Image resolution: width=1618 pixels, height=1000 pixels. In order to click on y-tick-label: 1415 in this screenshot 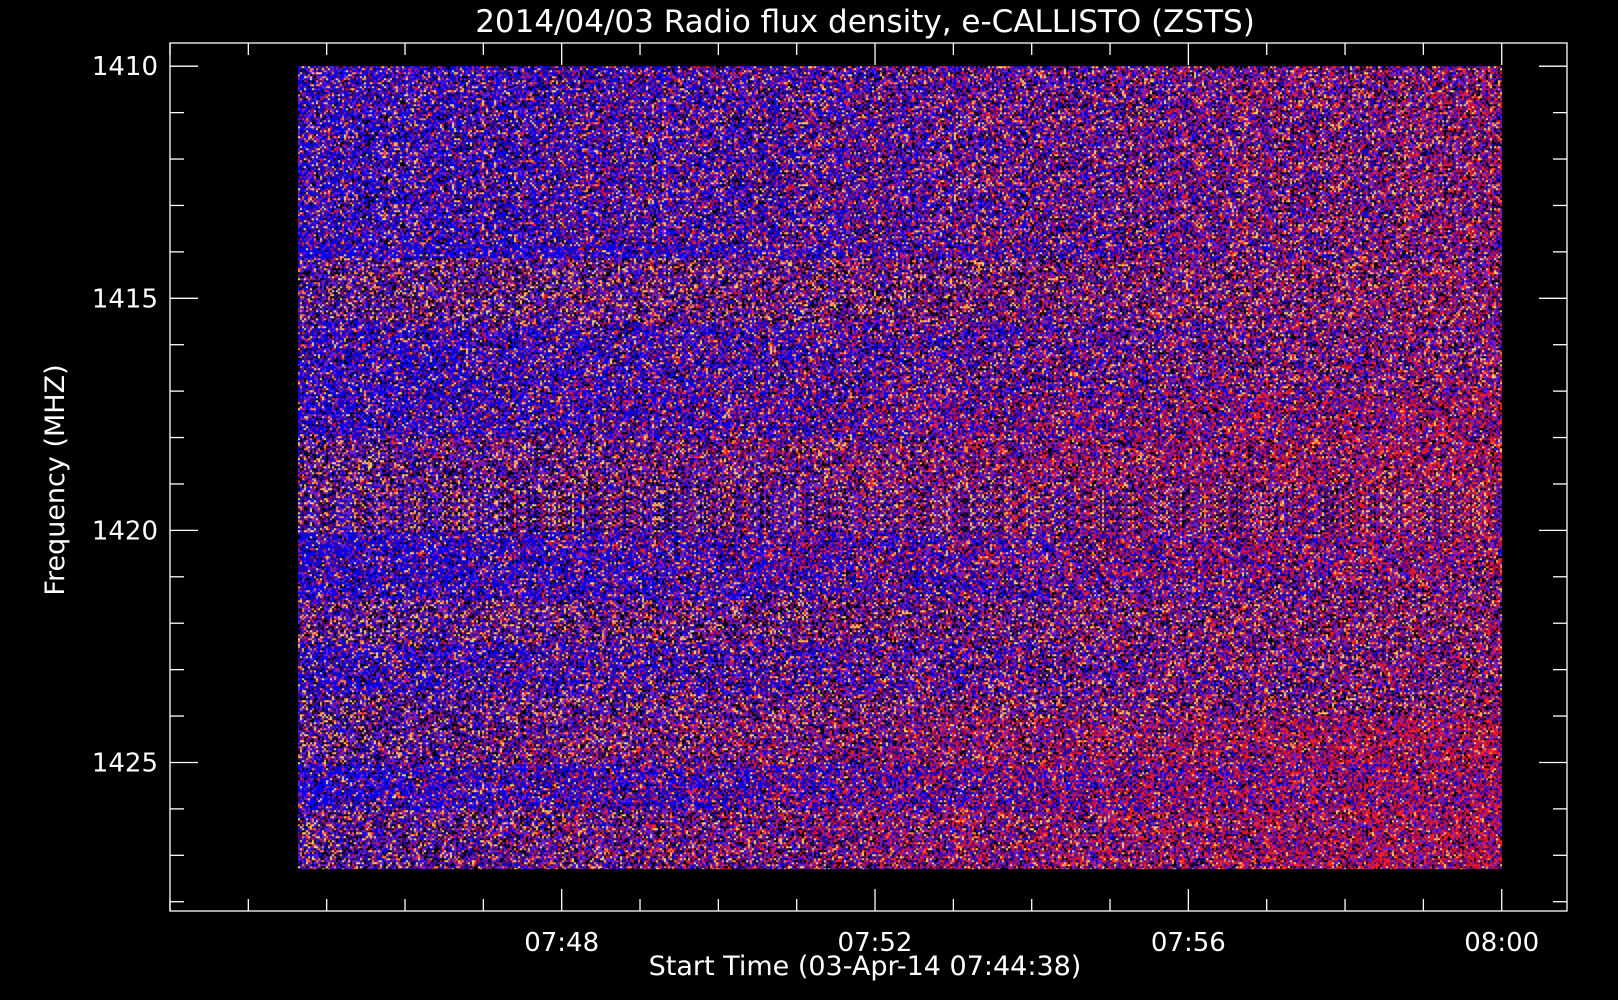, I will do `click(125, 299)`.